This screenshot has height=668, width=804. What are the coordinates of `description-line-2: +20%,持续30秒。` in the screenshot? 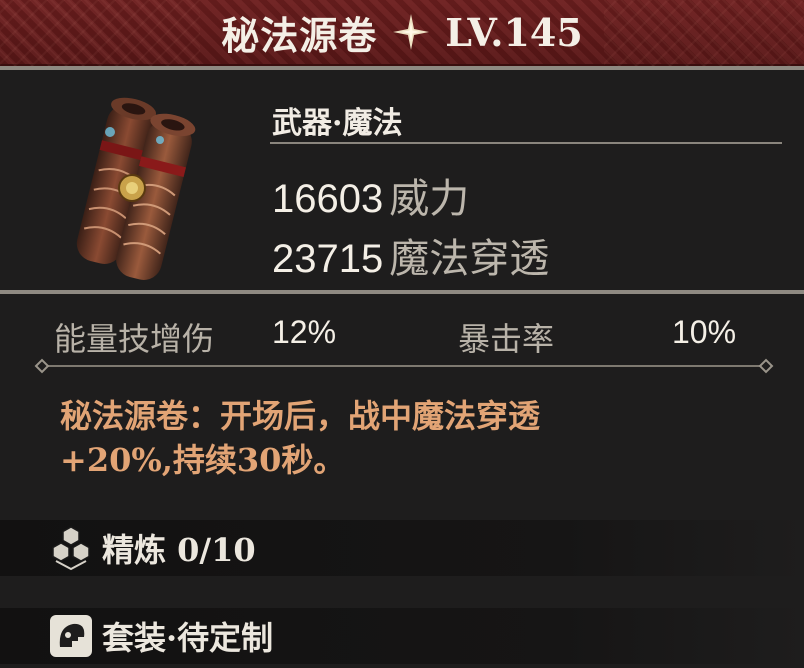 It's located at (203, 460).